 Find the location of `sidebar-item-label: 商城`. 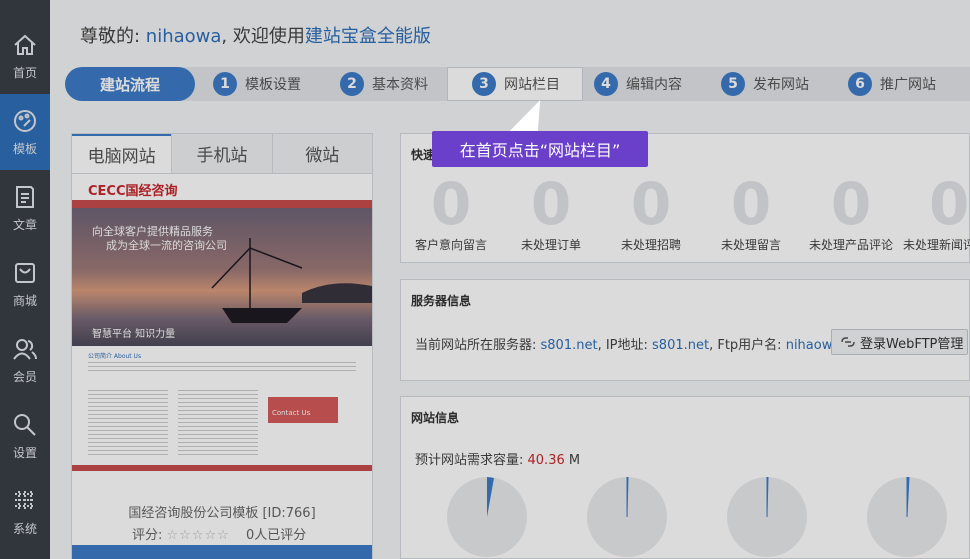

sidebar-item-label: 商城 is located at coordinates (24, 301).